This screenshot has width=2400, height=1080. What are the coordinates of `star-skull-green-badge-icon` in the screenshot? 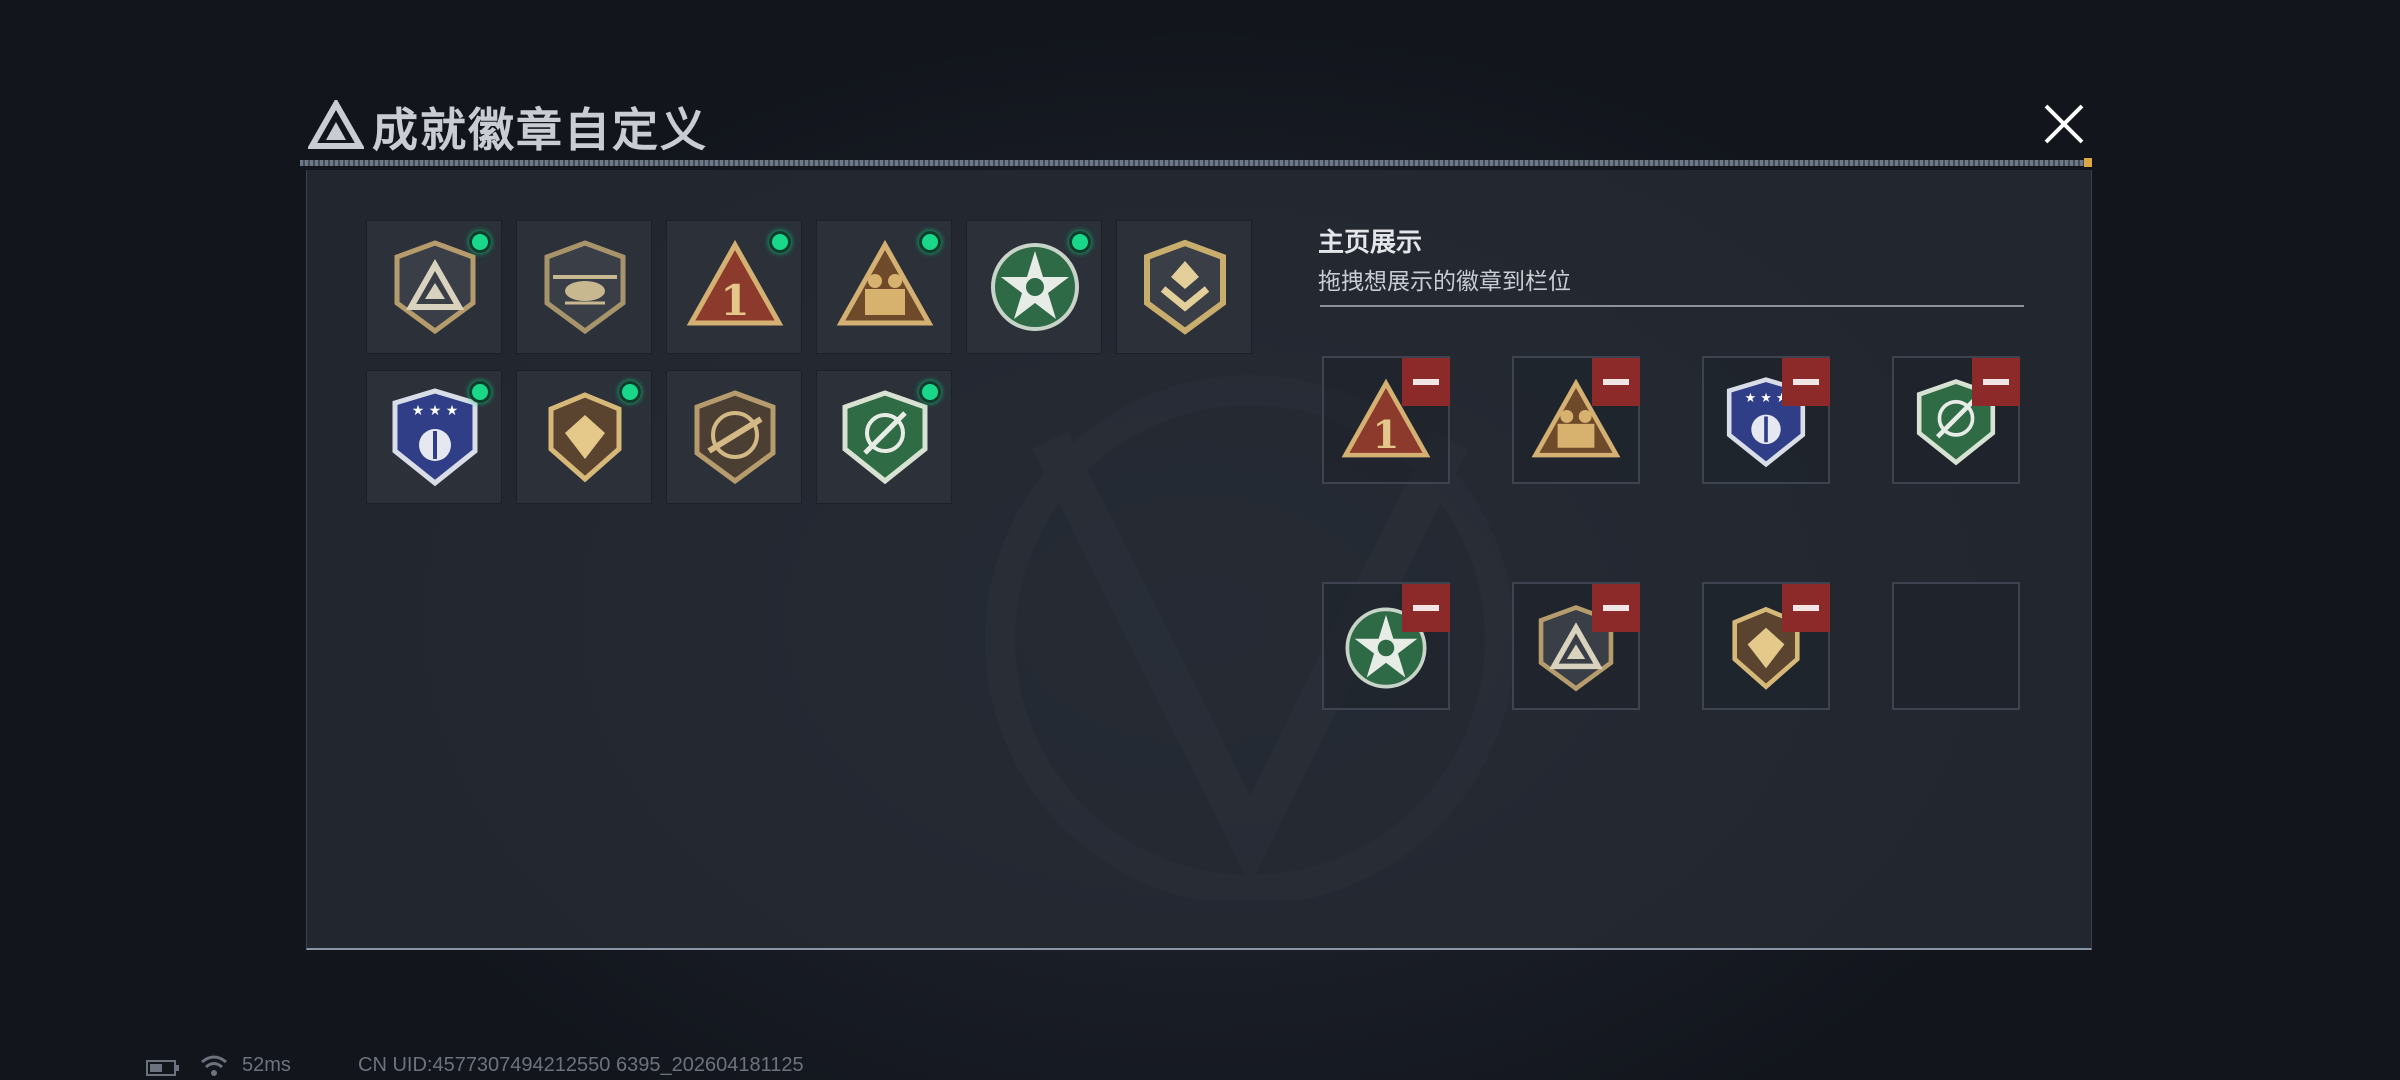 It's located at (1035, 287).